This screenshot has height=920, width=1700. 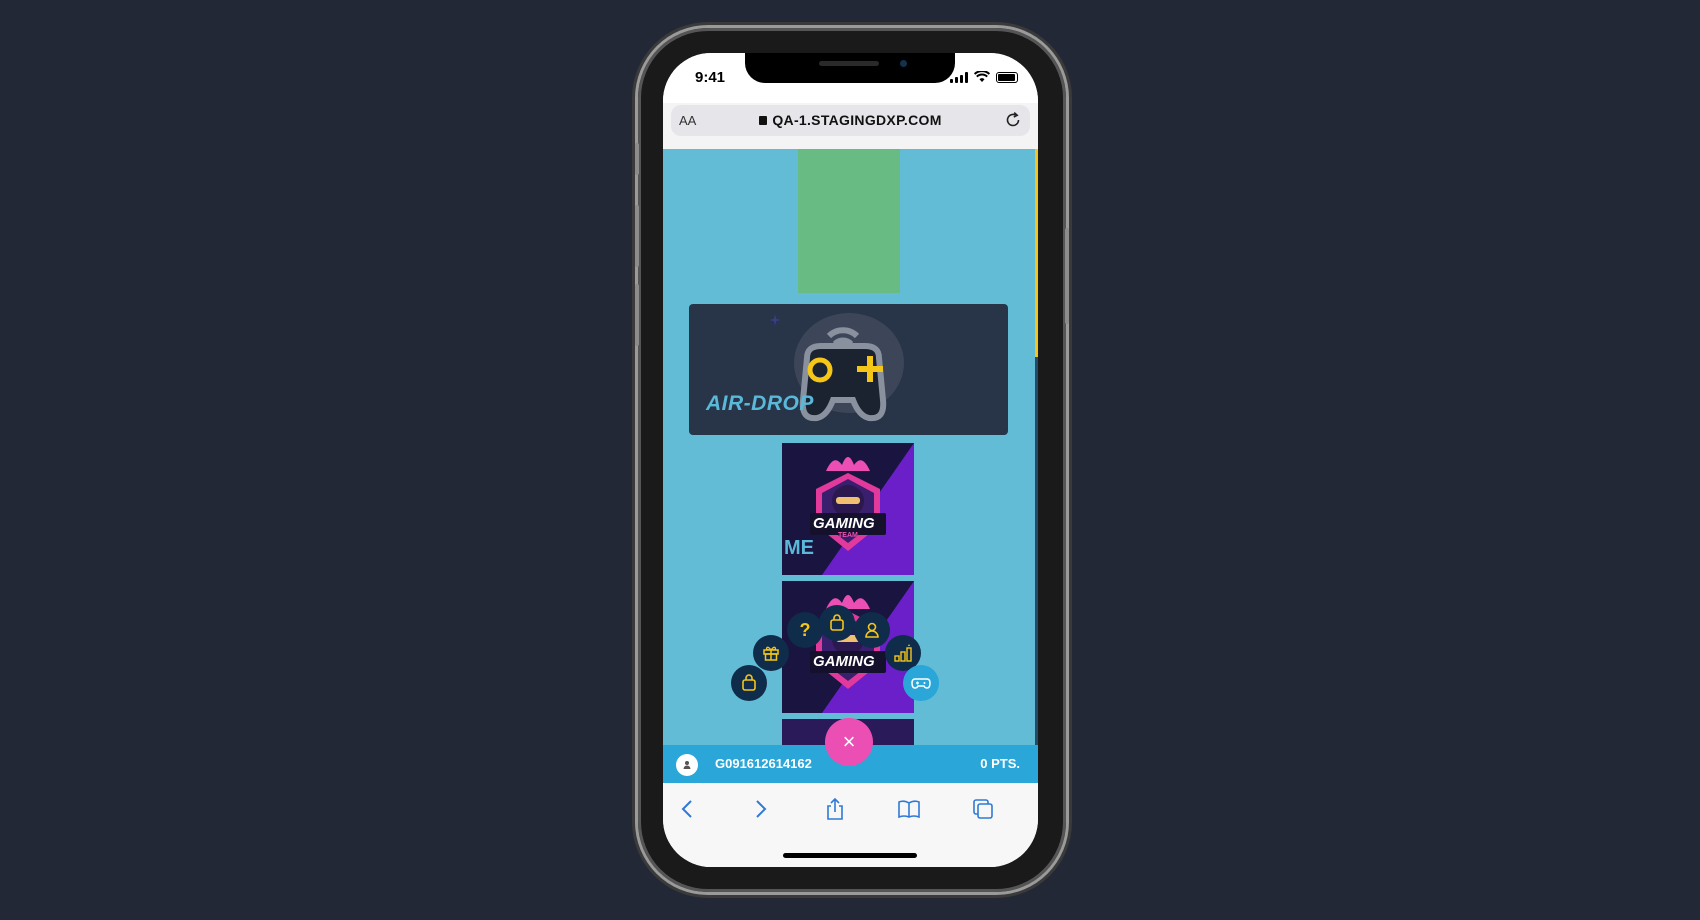 What do you see at coordinates (848, 535) in the screenshot?
I see `logo-subtext: TEAM` at bounding box center [848, 535].